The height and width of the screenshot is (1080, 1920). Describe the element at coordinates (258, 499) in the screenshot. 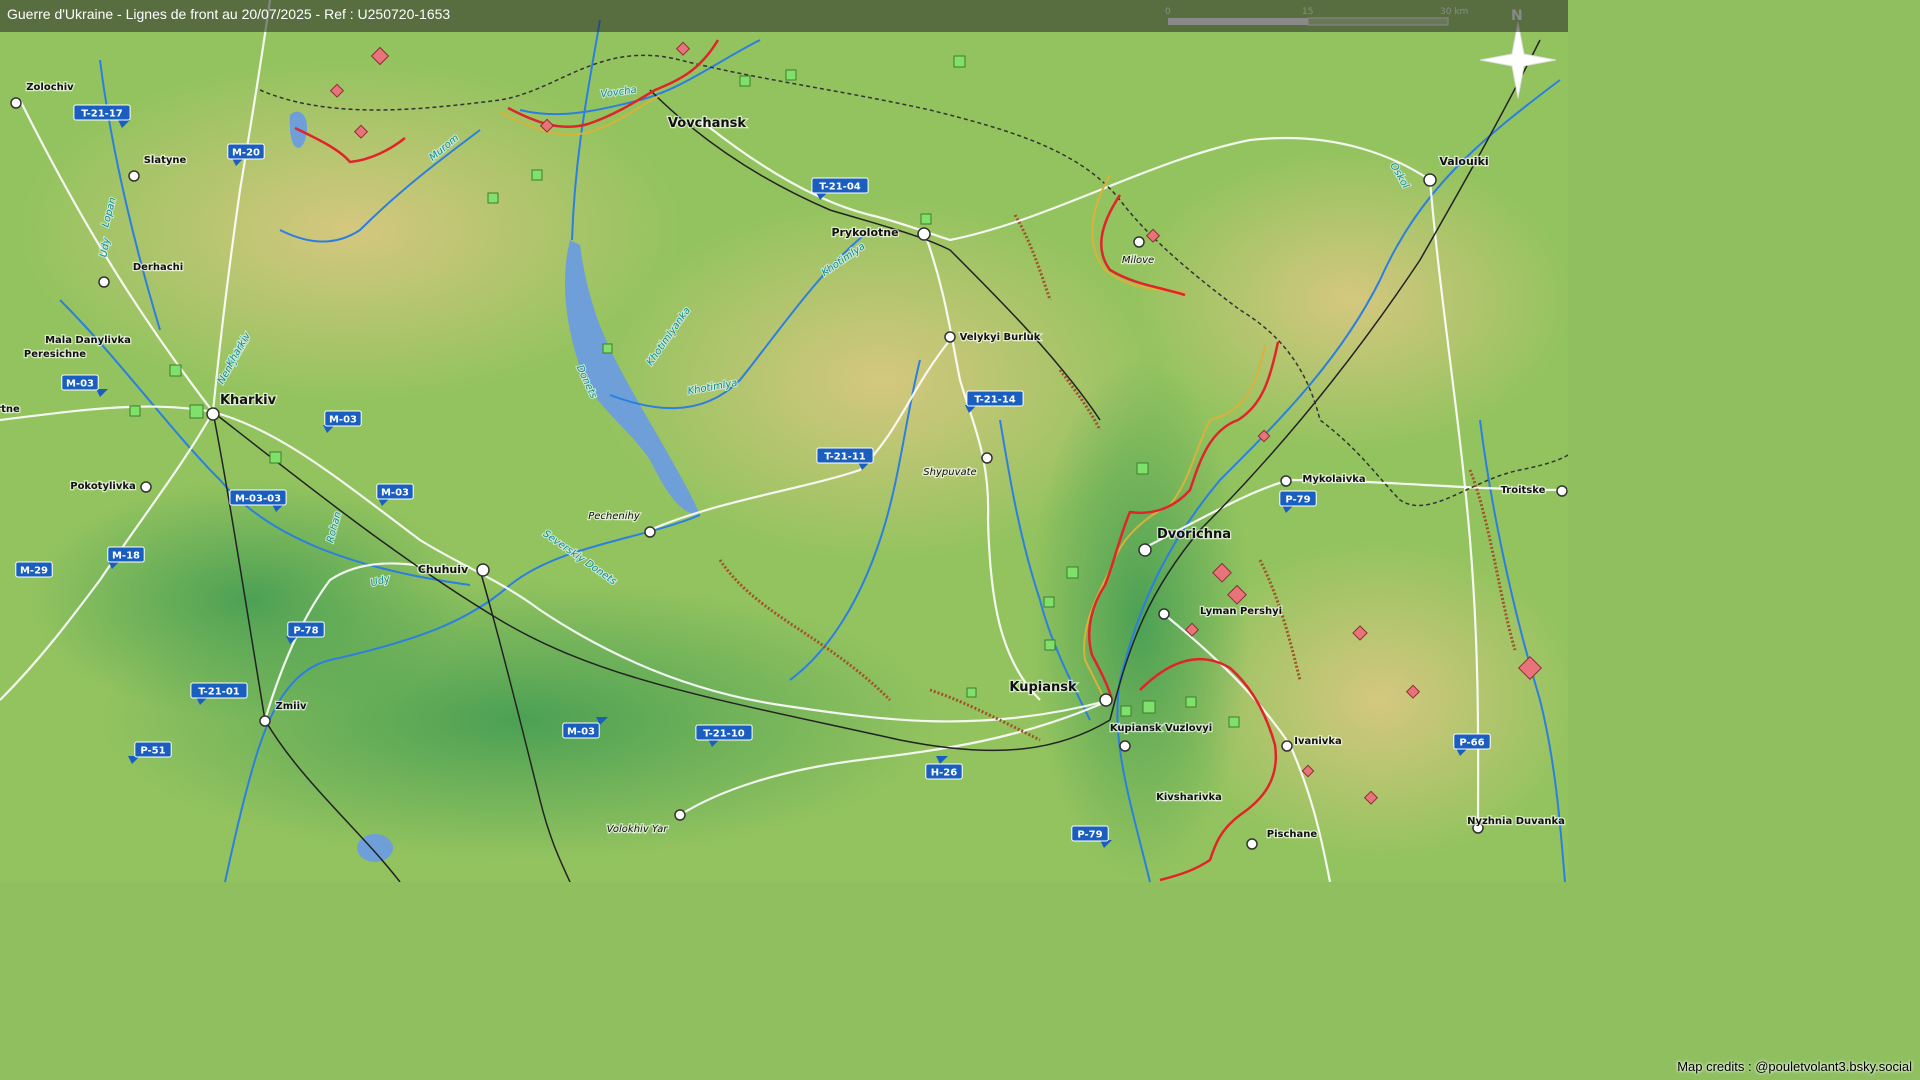

I see `road-sign-label: M-03-03` at that location.